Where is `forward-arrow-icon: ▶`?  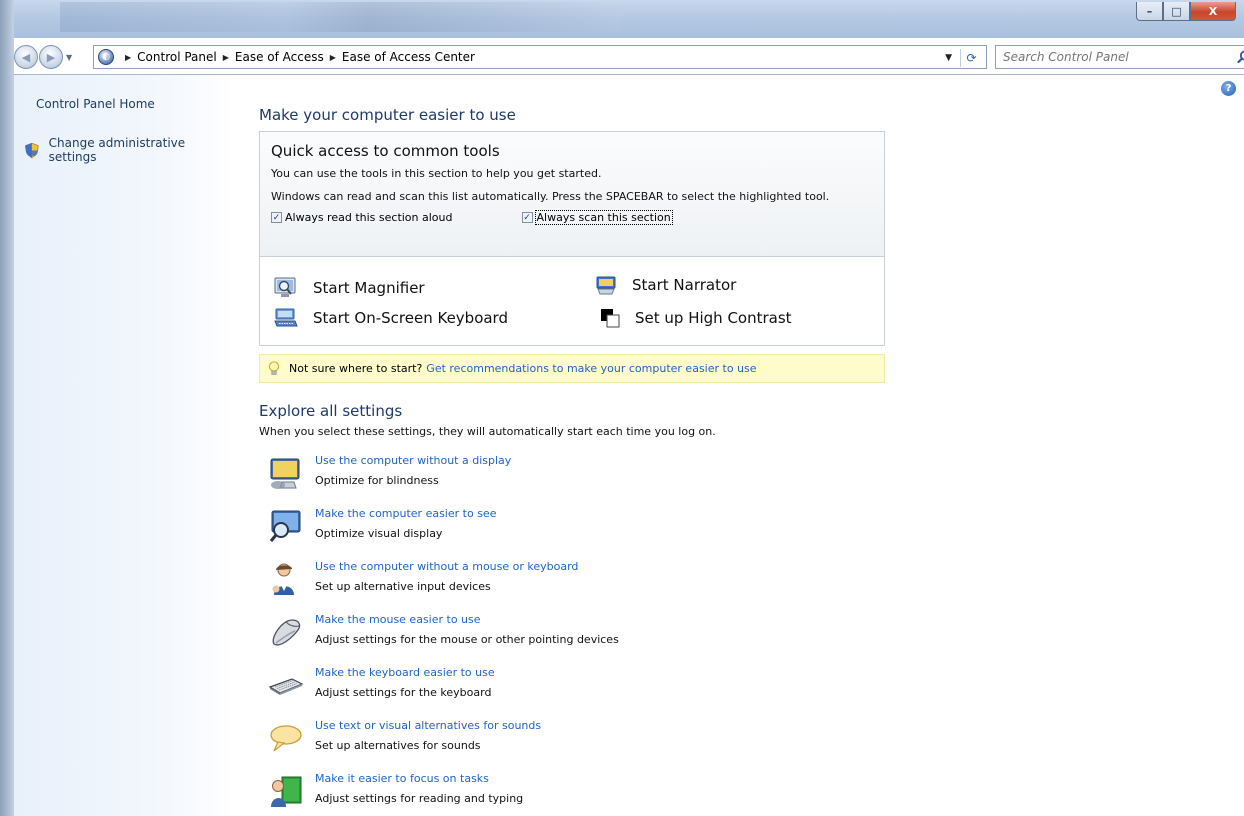
forward-arrow-icon: ▶ is located at coordinates (51, 57).